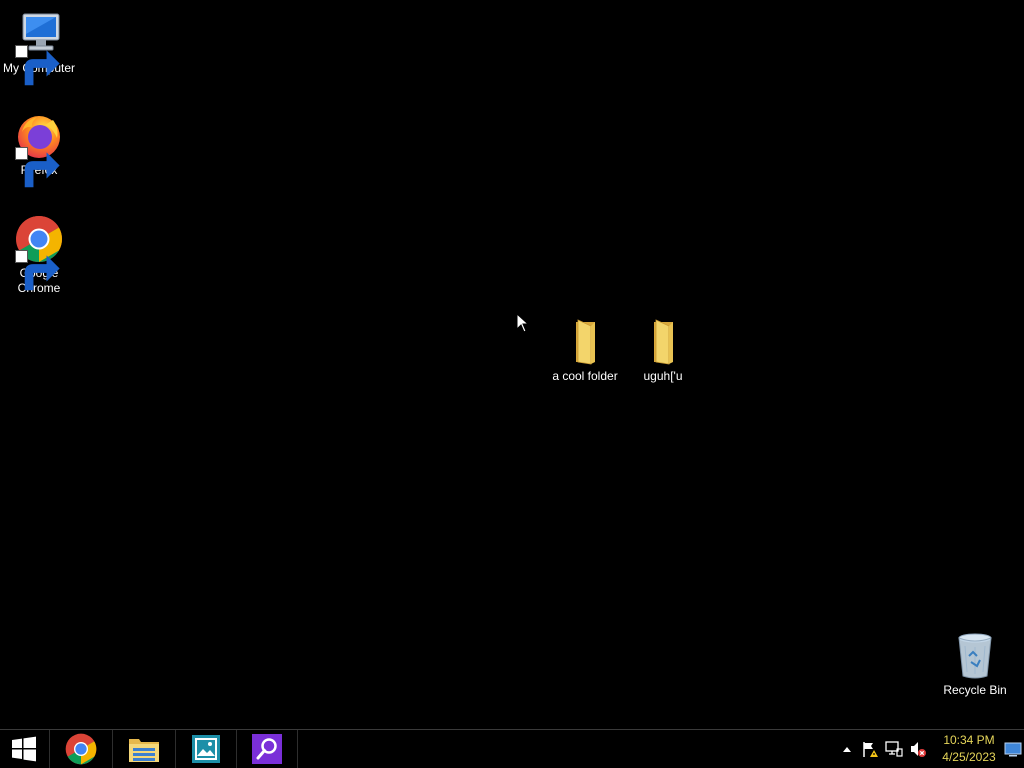 This screenshot has width=1024, height=768. I want to click on taskbar-separator, so click(297, 749).